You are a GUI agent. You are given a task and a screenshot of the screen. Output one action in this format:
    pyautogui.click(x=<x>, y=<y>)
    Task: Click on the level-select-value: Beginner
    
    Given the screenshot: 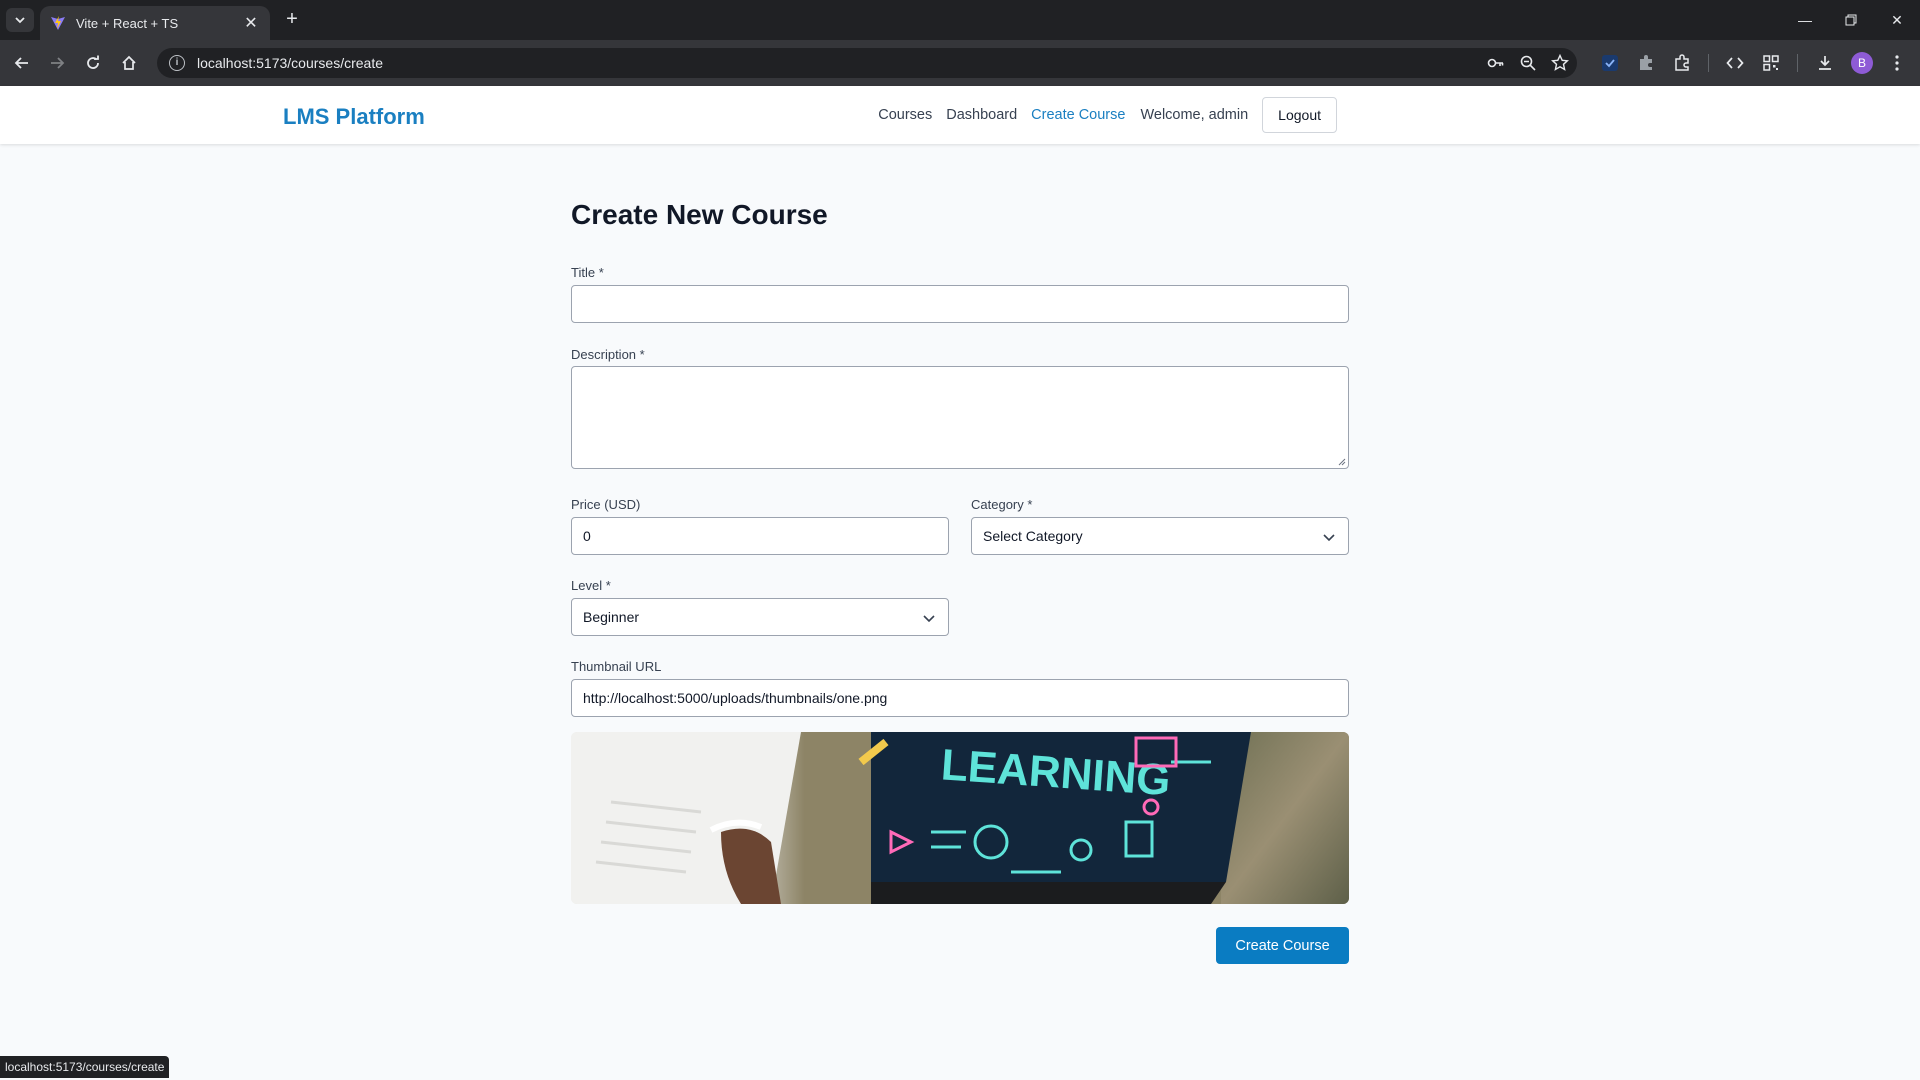 What is the action you would take?
    pyautogui.click(x=611, y=617)
    